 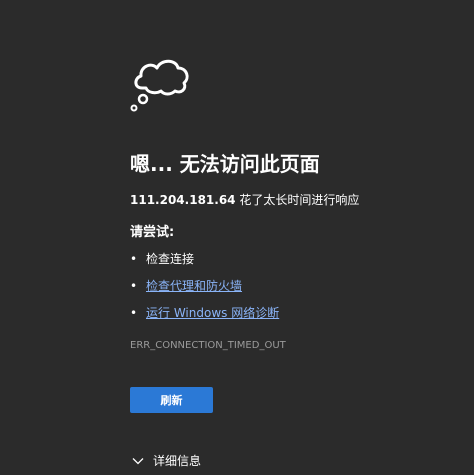 What do you see at coordinates (194, 286) in the screenshot?
I see `check-proxy-firewall-link: 检查代理和防火墙` at bounding box center [194, 286].